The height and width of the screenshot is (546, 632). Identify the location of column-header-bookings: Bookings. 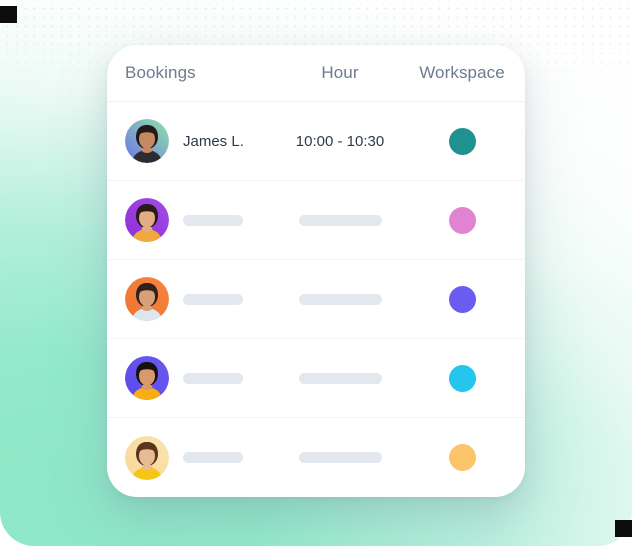
(160, 72).